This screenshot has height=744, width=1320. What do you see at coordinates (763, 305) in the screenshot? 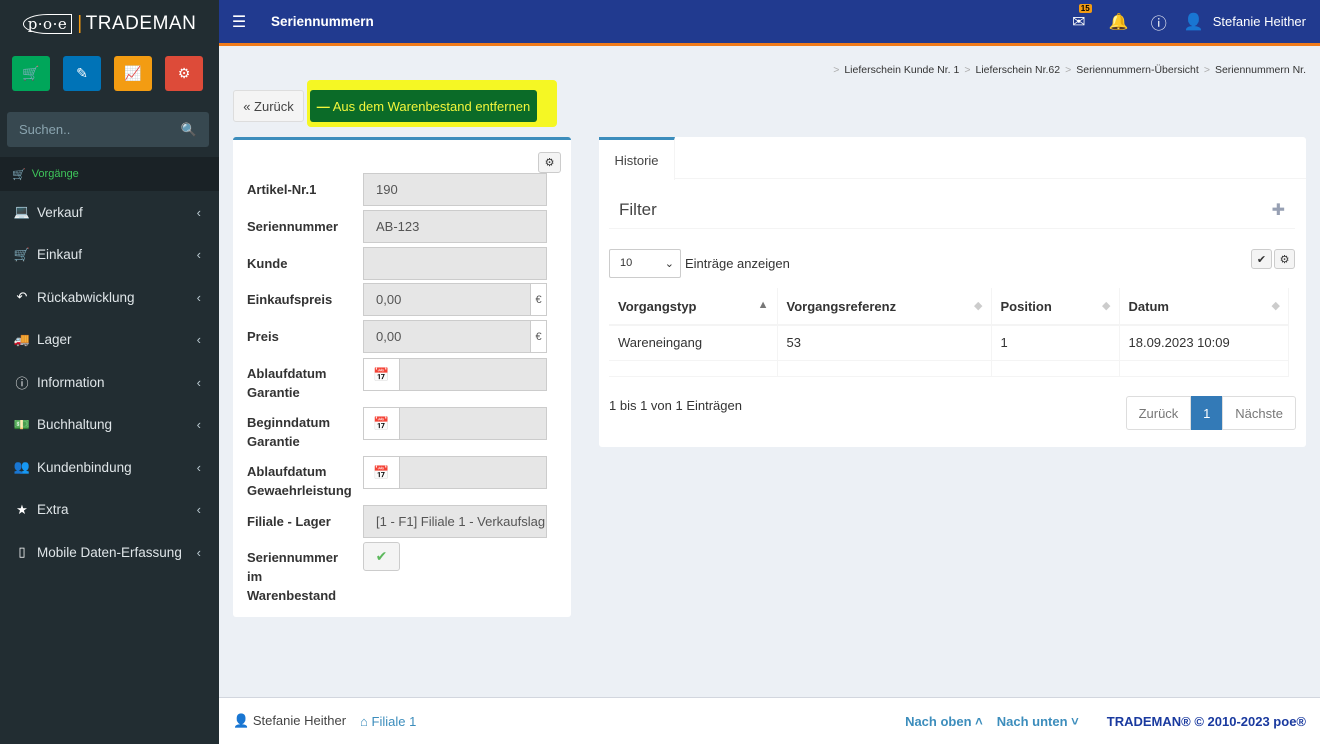
I see `sort-asc-icon: ▲` at bounding box center [763, 305].